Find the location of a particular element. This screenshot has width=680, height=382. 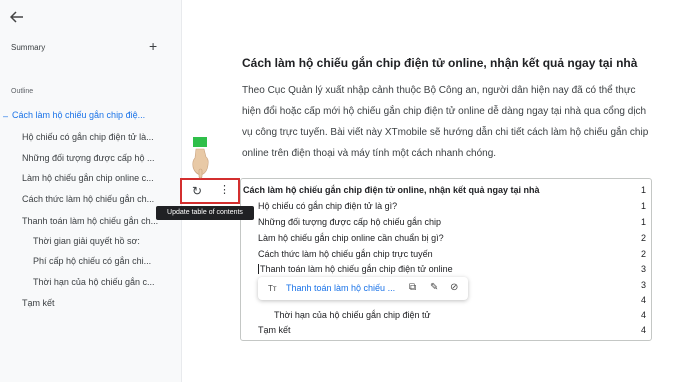

text-style-icon: Tт is located at coordinates (272, 288).